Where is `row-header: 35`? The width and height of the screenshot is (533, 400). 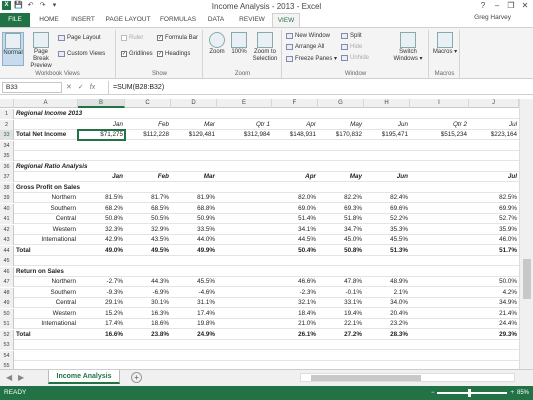
row-header: 35 is located at coordinates (7, 156).